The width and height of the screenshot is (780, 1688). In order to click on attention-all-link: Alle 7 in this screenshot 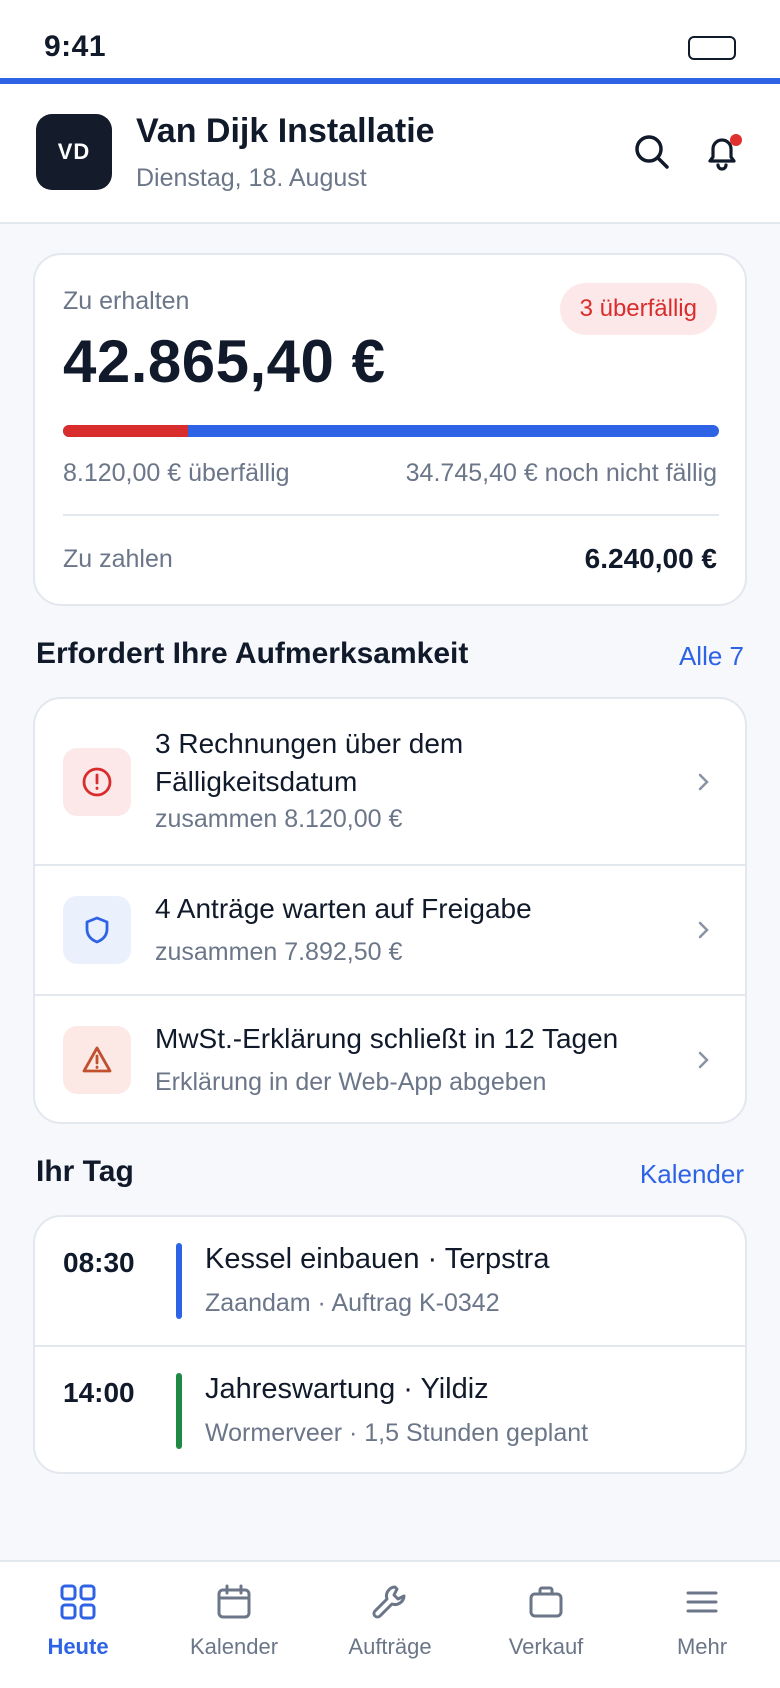, I will do `click(711, 656)`.